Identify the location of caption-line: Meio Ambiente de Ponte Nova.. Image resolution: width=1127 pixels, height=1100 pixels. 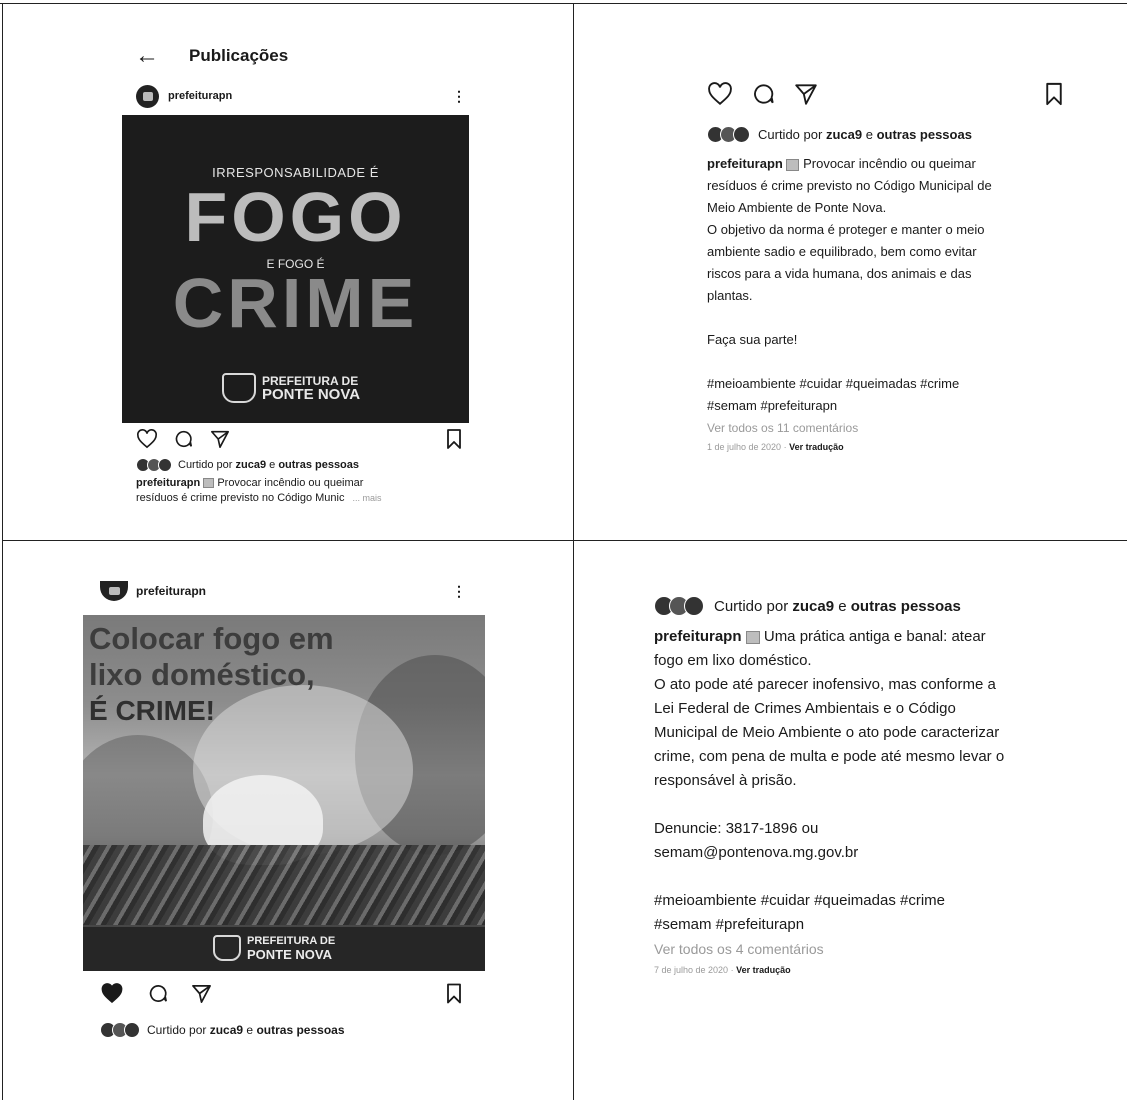
(797, 207).